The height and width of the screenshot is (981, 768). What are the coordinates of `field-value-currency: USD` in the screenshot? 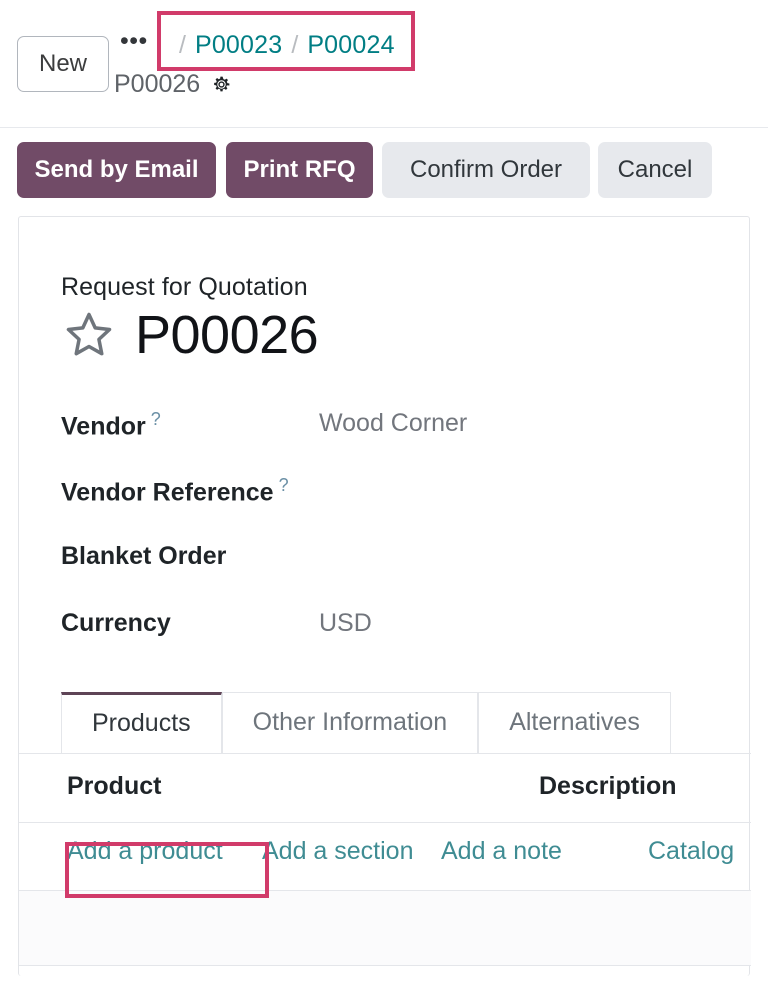 It's located at (345, 623).